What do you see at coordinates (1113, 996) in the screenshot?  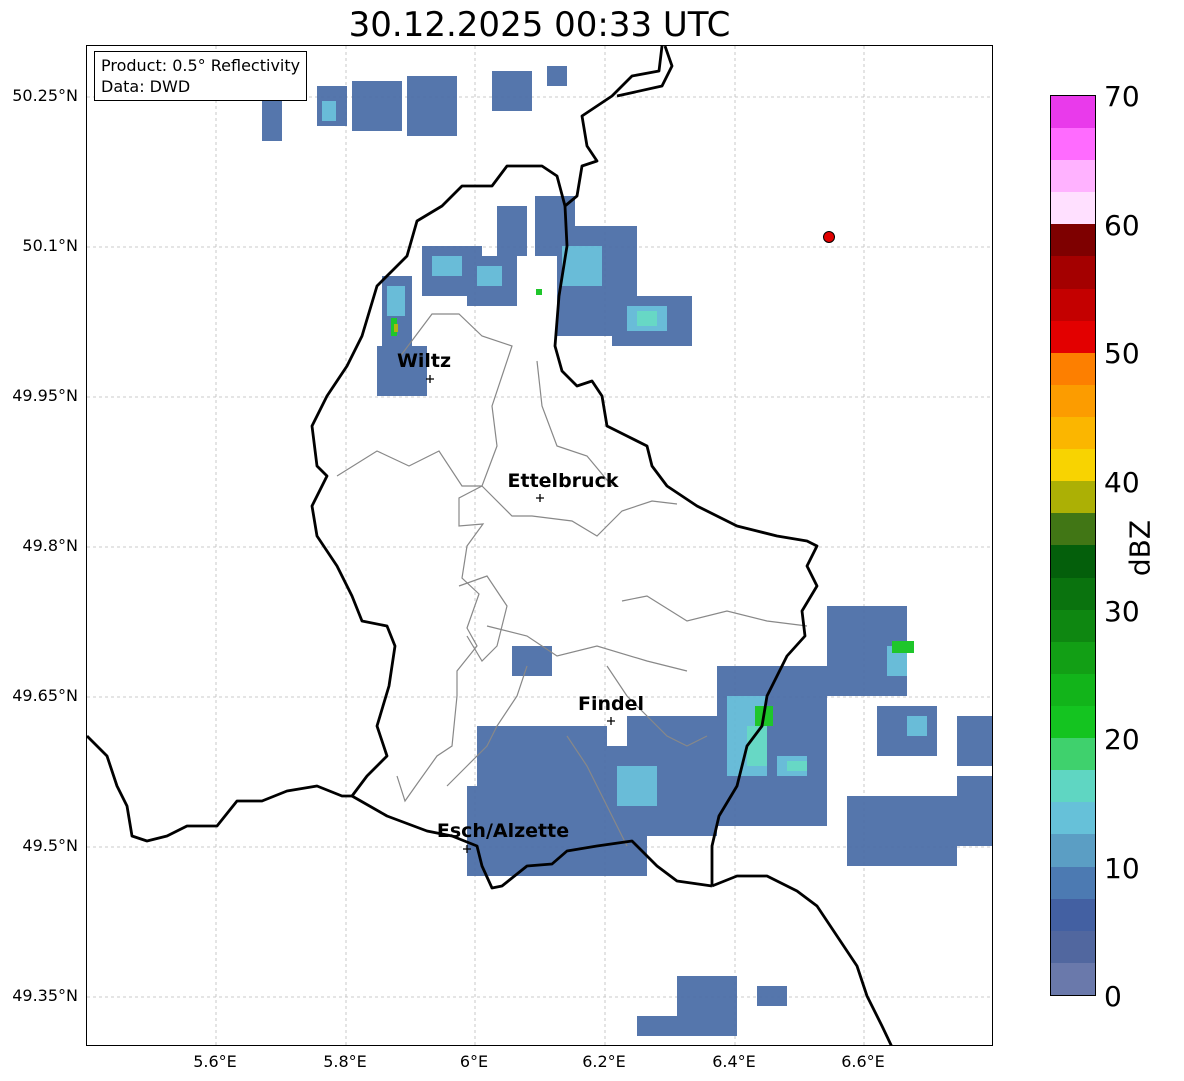 I see `colorbar-tick-0: 0` at bounding box center [1113, 996].